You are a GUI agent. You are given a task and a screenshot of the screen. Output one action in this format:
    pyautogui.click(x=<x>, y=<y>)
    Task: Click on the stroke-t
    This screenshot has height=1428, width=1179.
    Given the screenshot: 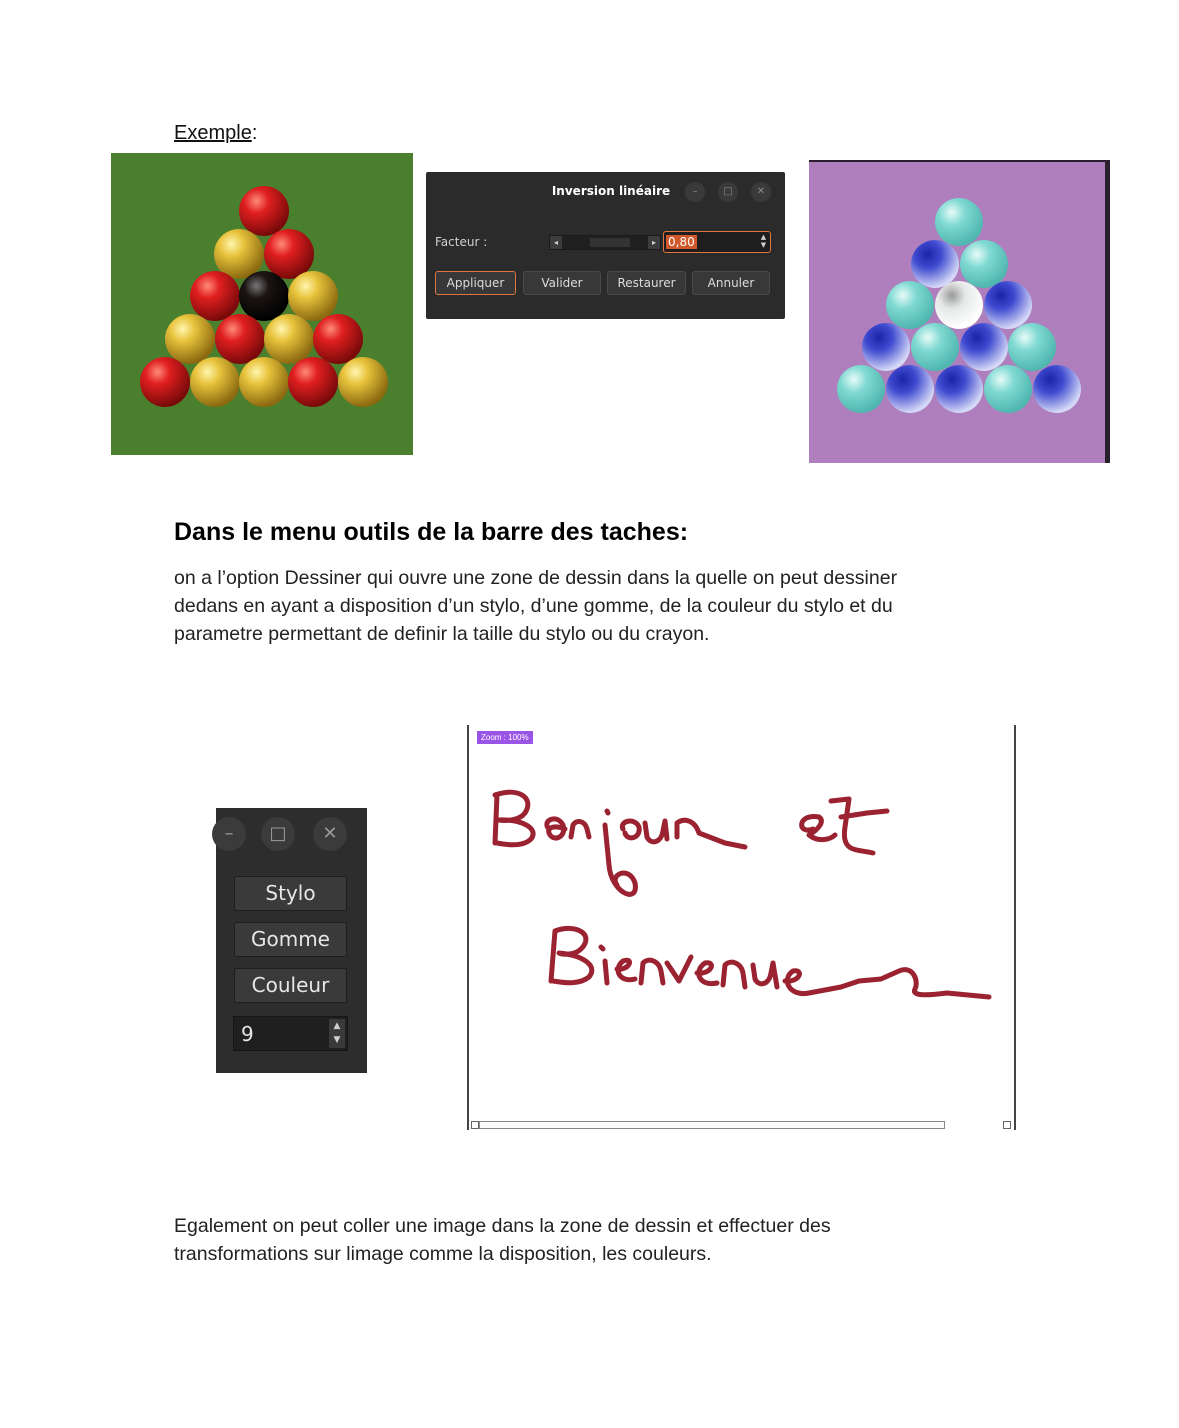 What is the action you would take?
    pyautogui.click(x=859, y=826)
    